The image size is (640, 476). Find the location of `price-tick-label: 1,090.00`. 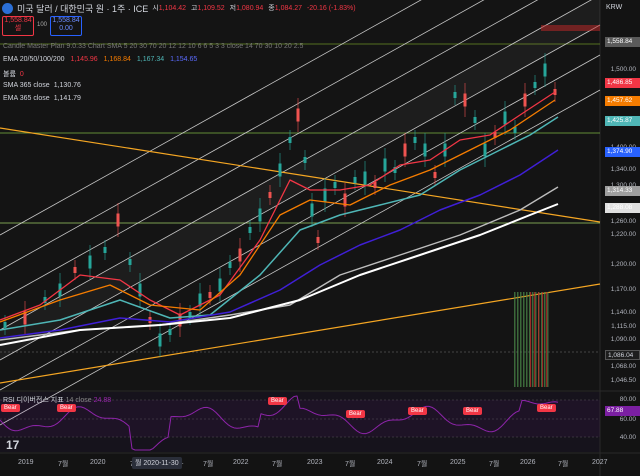

price-tick-label: 1,090.00 is located at coordinates (623, 339).